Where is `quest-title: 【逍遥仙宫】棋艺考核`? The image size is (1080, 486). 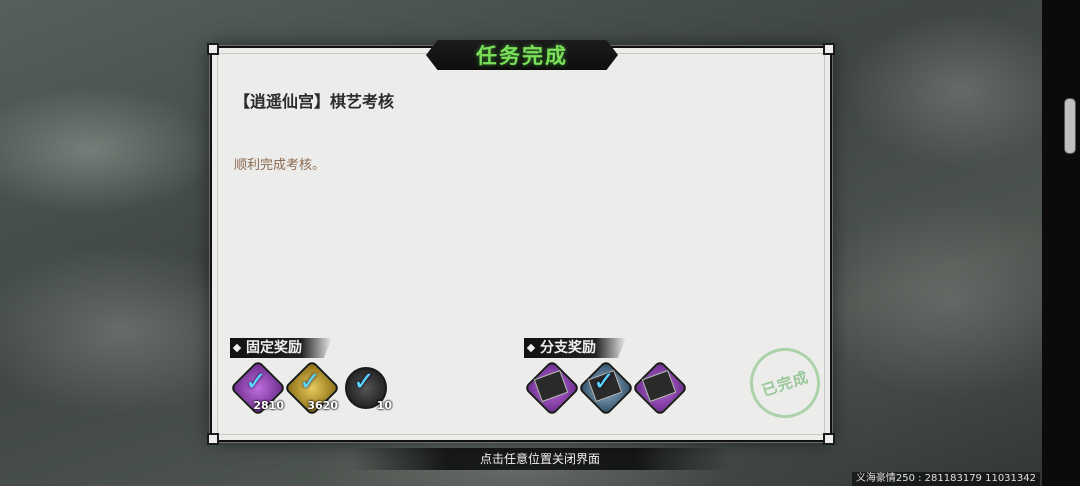
quest-title: 【逍遥仙宫】棋艺考核 is located at coordinates (314, 101).